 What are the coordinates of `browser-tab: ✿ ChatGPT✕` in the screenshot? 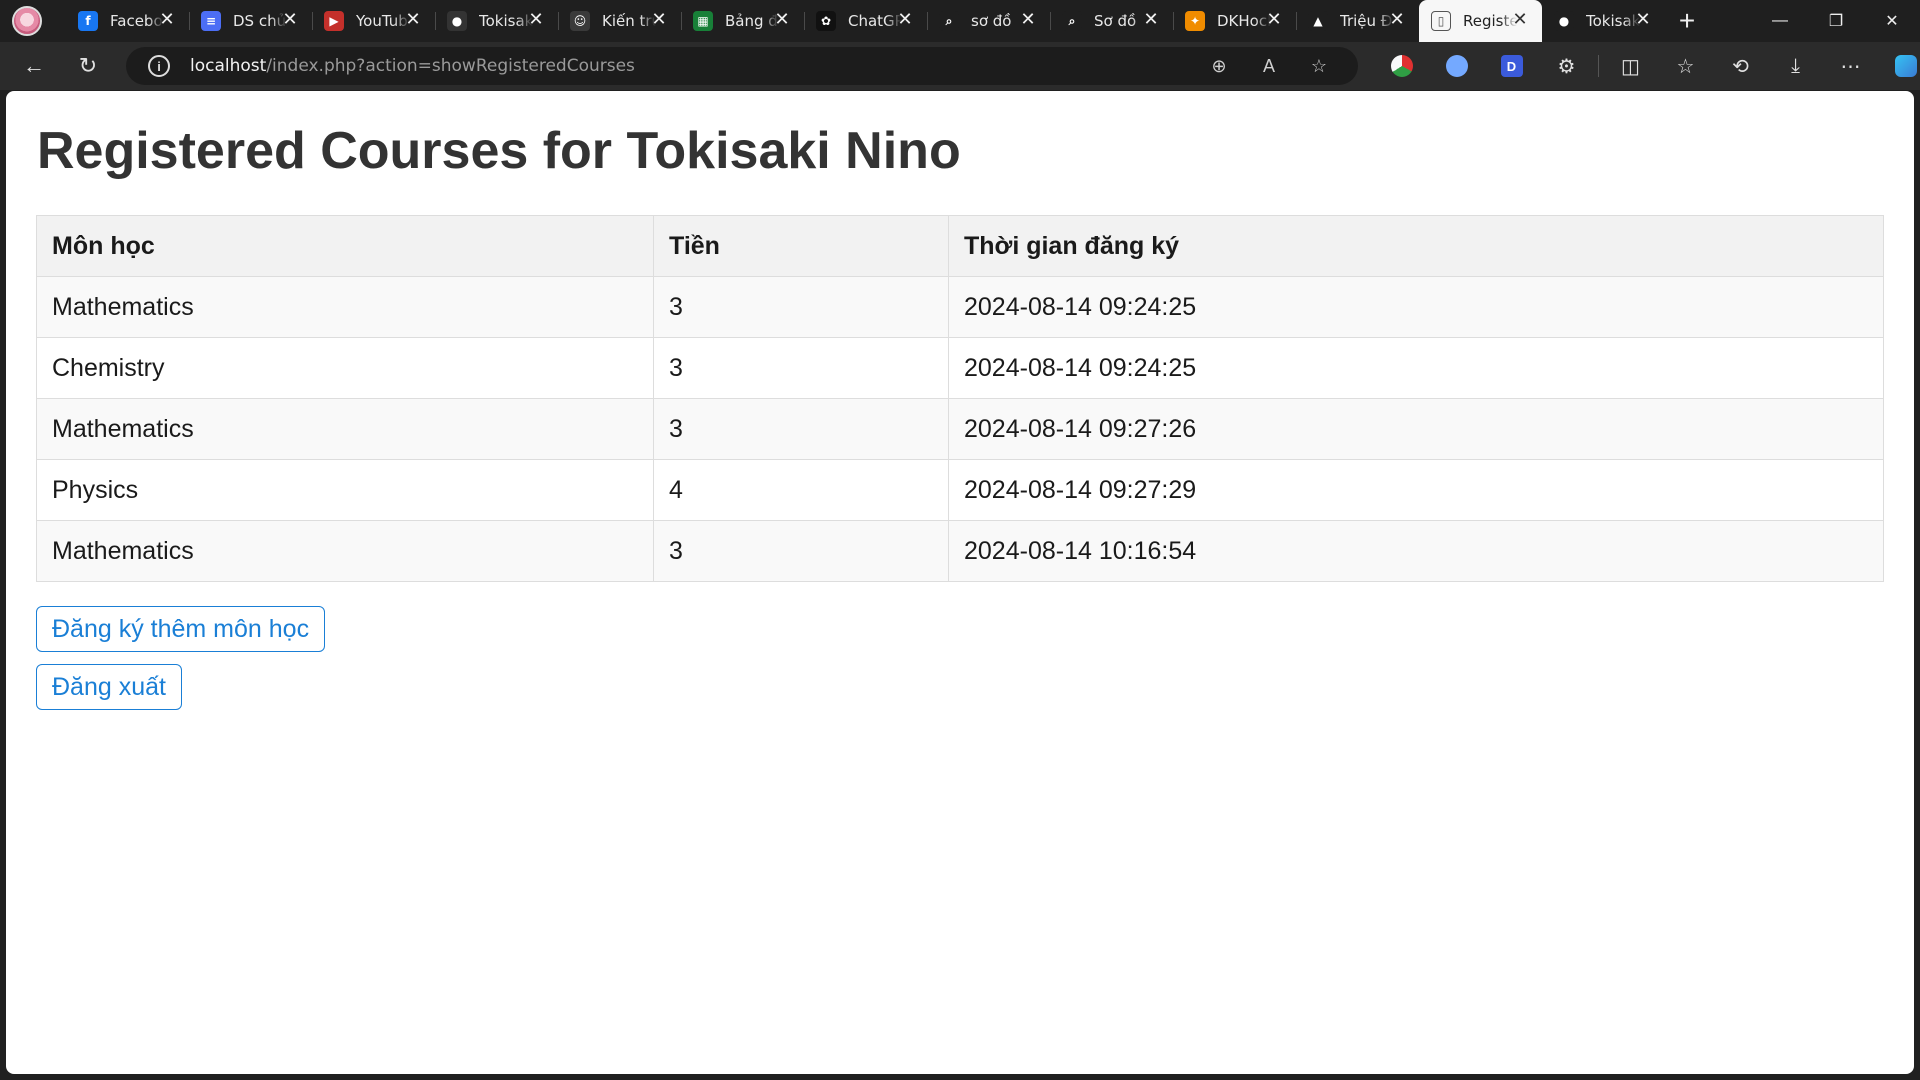 It's located at (865, 21).